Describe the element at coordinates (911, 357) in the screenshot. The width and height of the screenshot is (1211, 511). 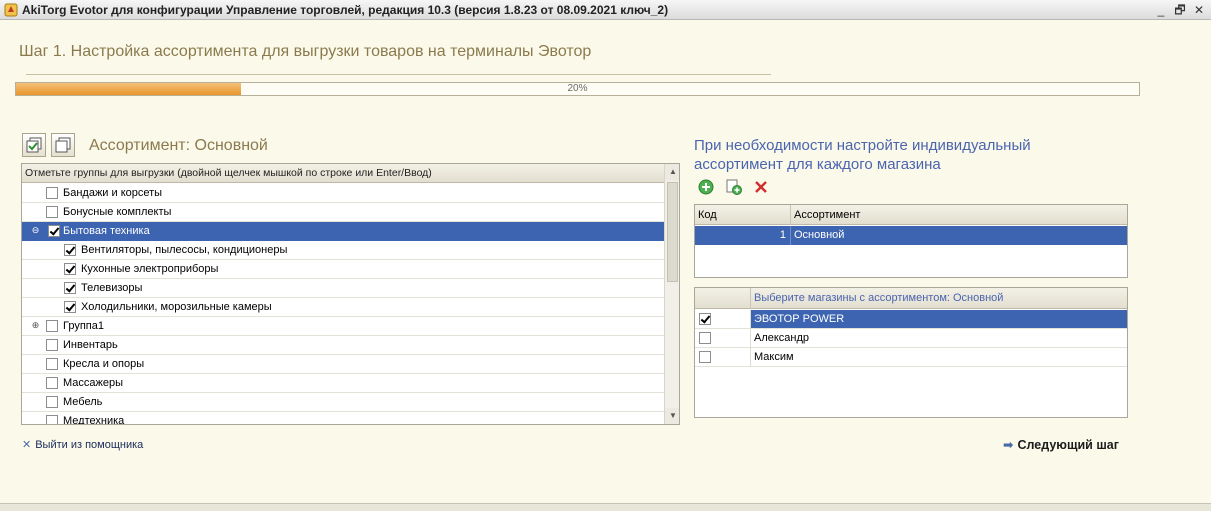
I see `store-row: Максим` at that location.